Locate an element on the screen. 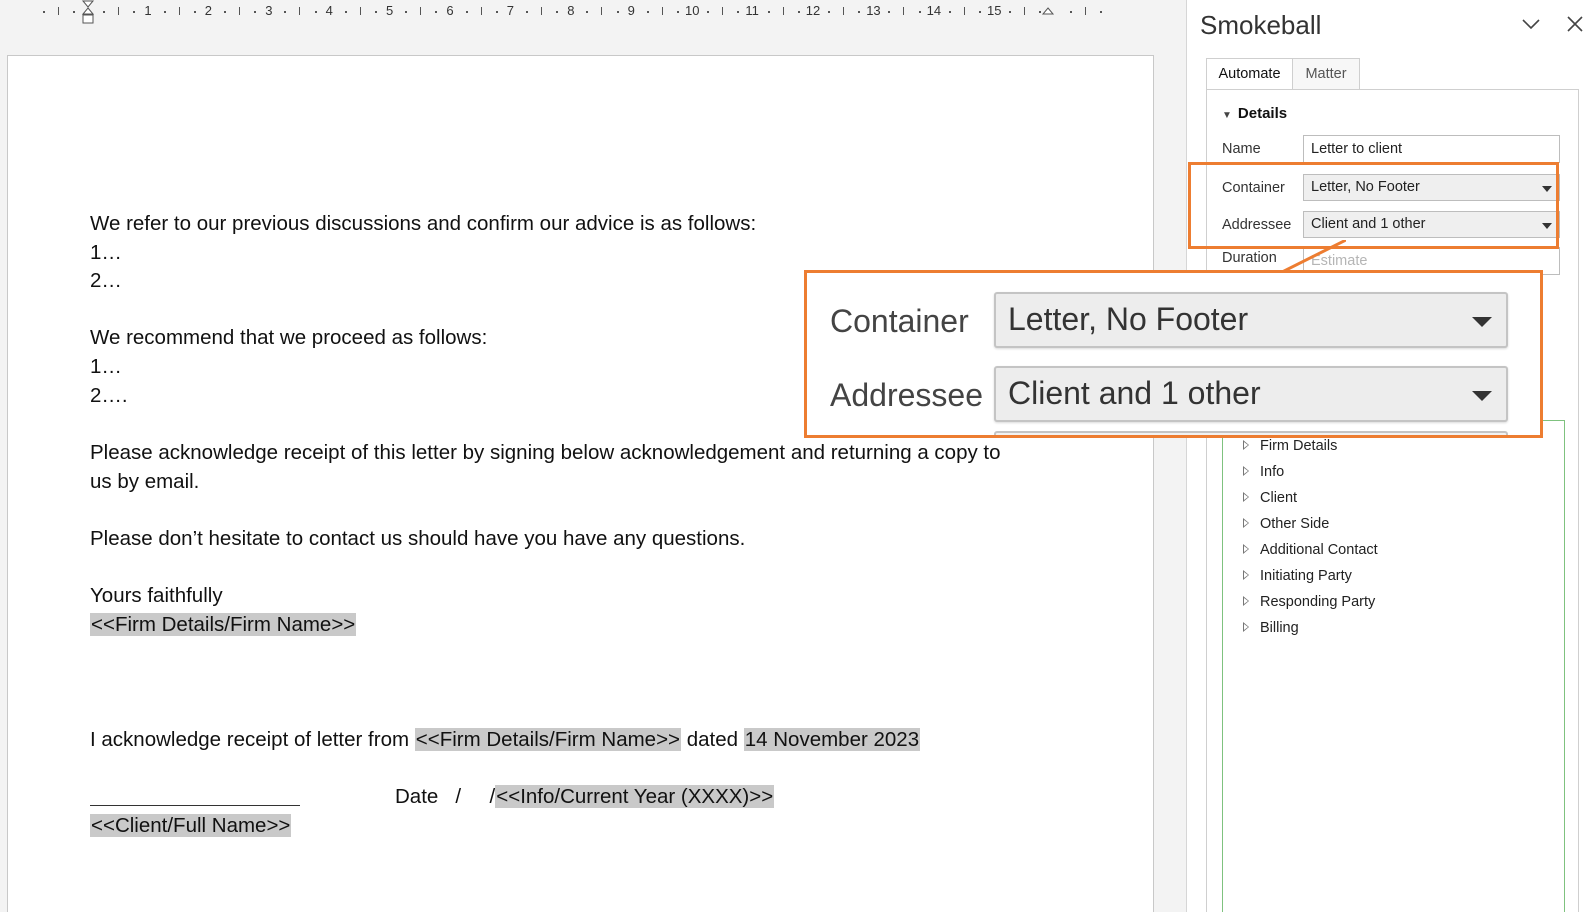 The width and height of the screenshot is (1595, 912). tree-item-label: Client is located at coordinates (1279, 498).